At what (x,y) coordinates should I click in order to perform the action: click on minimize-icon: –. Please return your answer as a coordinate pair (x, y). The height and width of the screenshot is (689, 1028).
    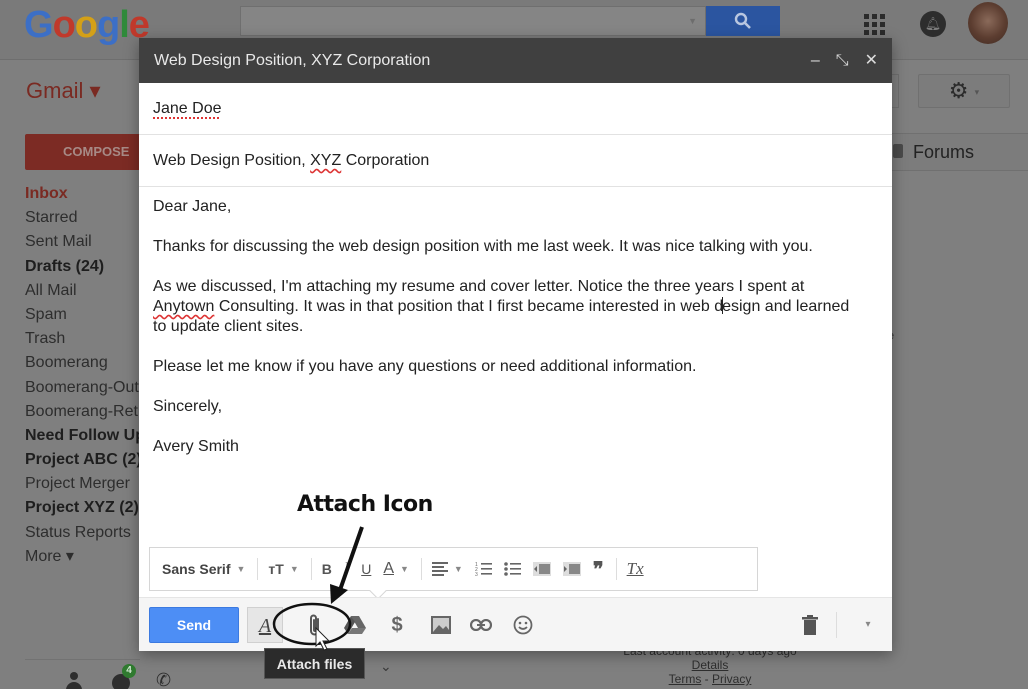
    Looking at the image, I should click on (815, 60).